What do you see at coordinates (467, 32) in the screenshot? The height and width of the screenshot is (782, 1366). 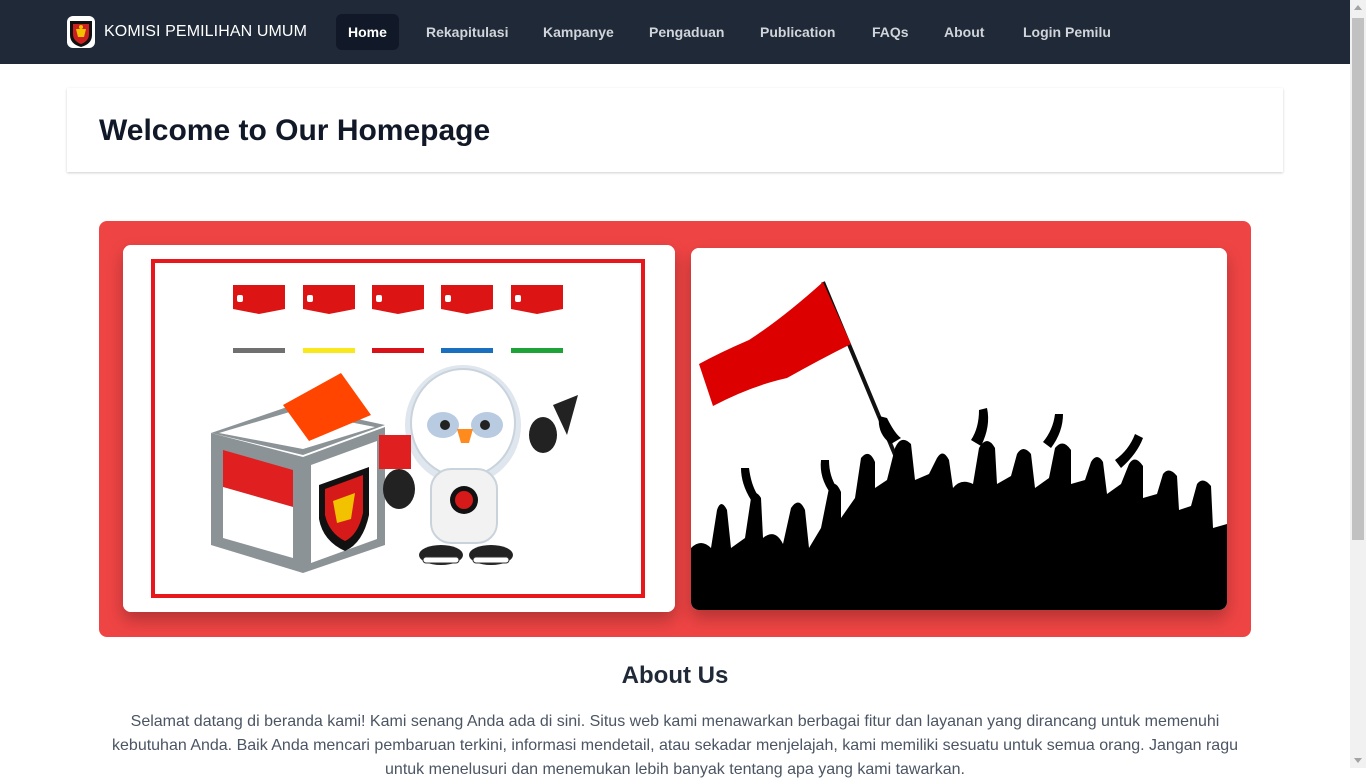 I see `nav-rekapitulasi: Rekapitulasi` at bounding box center [467, 32].